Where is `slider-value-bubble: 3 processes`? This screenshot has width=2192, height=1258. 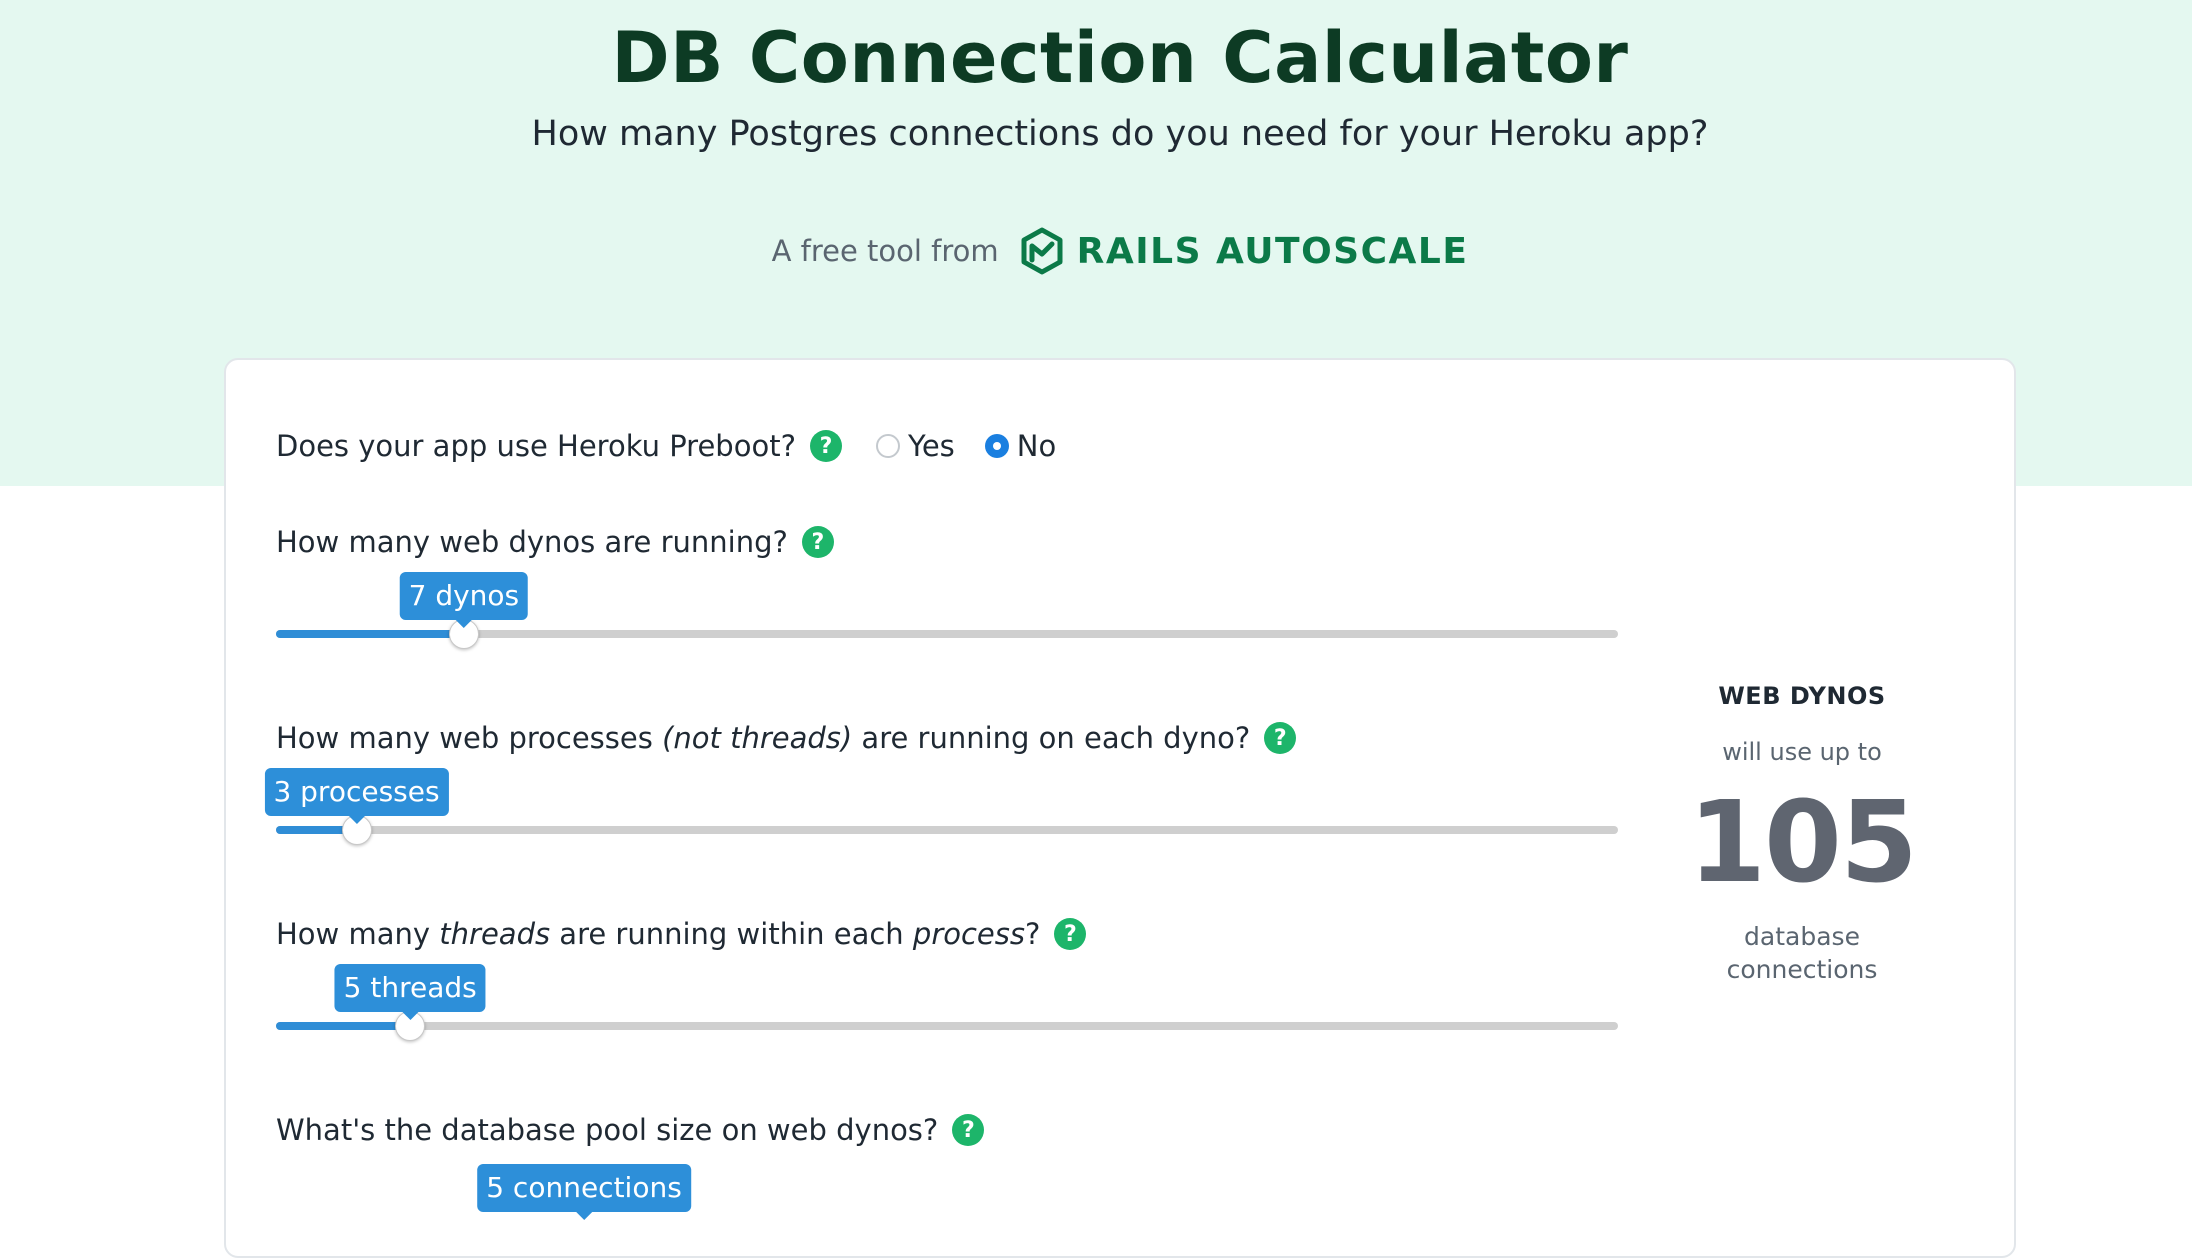 slider-value-bubble: 3 processes is located at coordinates (356, 796).